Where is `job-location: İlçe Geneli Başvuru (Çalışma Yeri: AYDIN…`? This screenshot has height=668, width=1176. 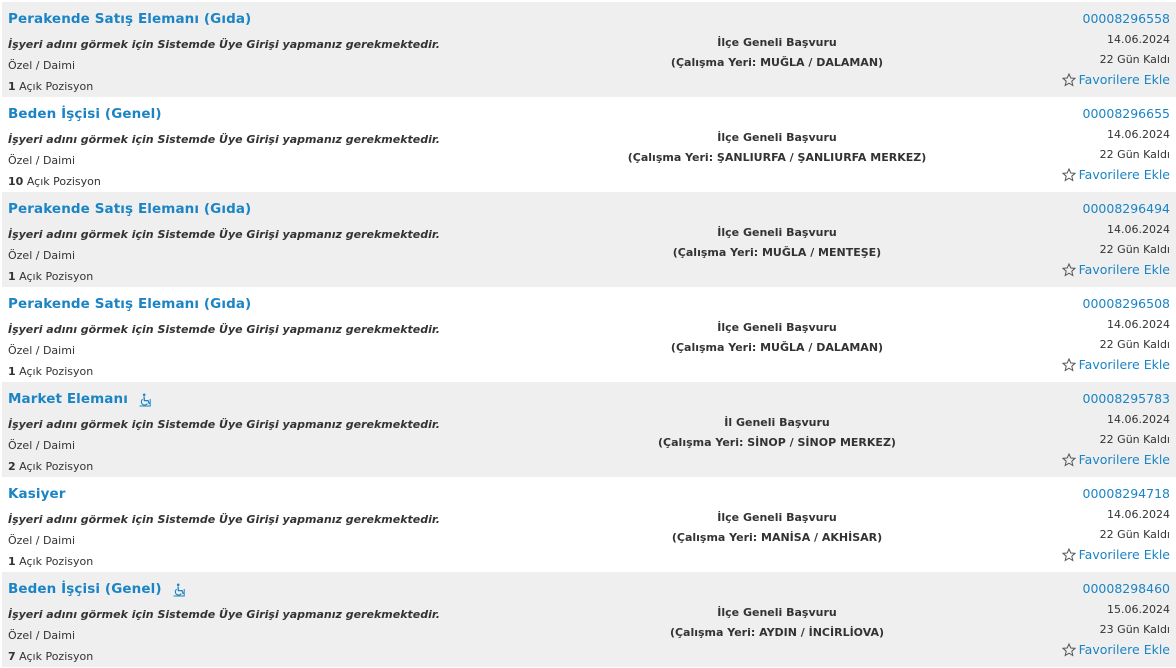
job-location: İlçe Geneli Başvuru (Çalışma Yeri: AYDIN… is located at coordinates (777, 623).